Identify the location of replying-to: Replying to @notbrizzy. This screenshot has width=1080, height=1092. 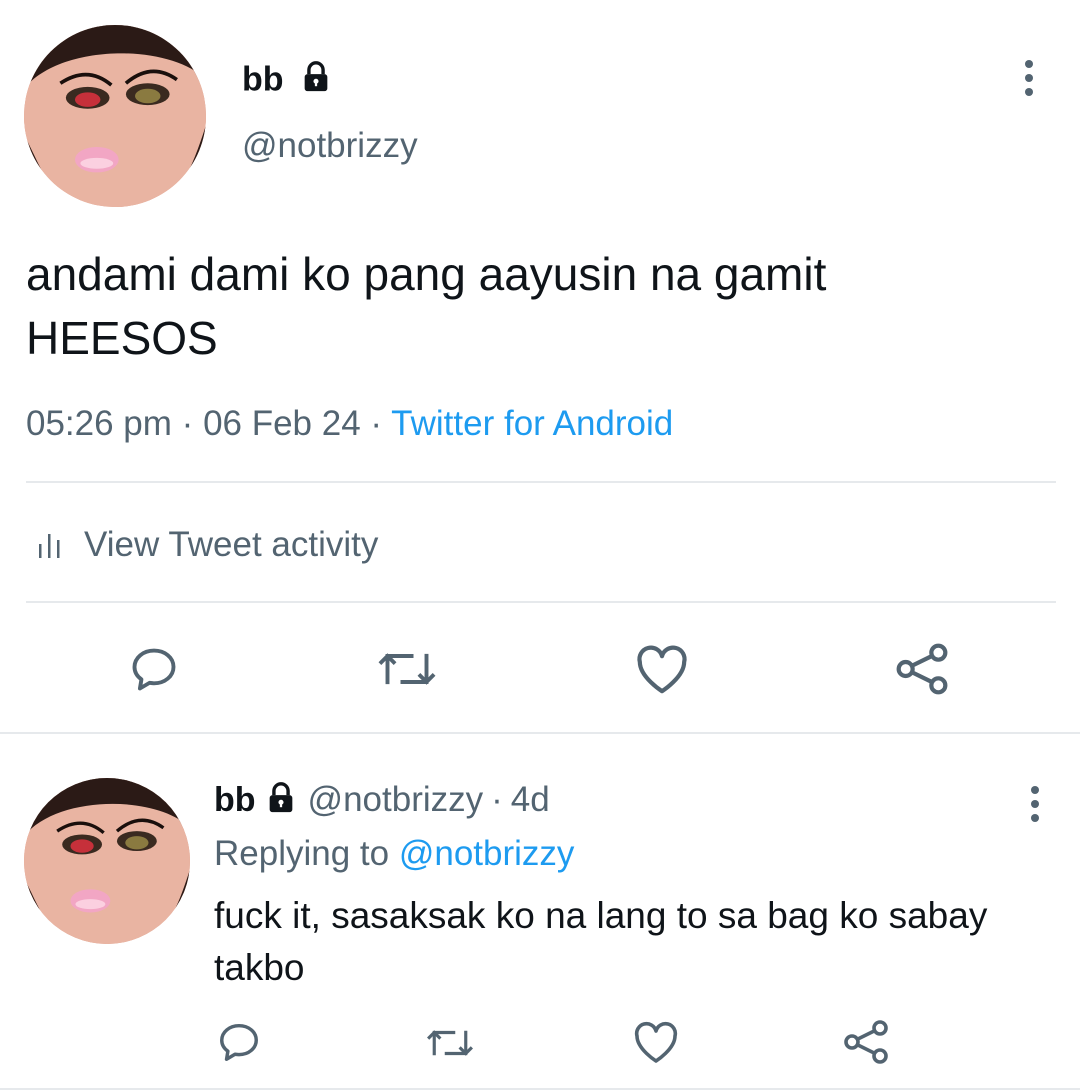
(394, 854).